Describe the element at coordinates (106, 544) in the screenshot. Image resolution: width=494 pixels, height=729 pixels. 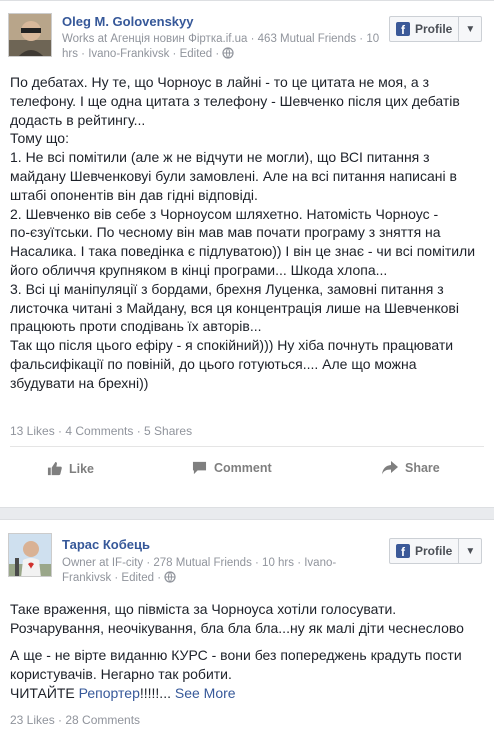
I see `author-name: Тарас Кобець` at that location.